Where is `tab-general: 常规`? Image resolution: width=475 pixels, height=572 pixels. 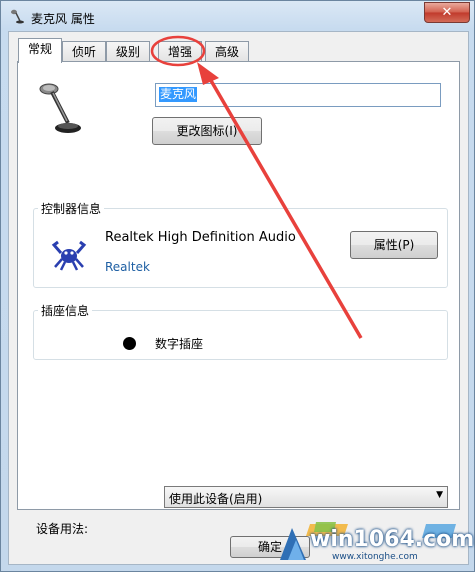 tab-general: 常规 is located at coordinates (40, 50).